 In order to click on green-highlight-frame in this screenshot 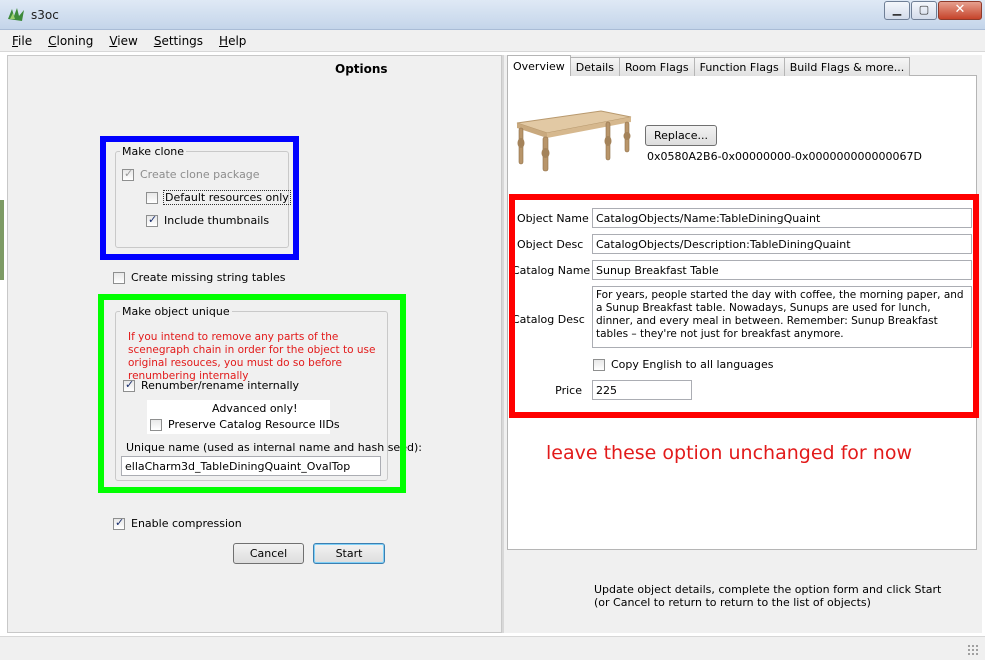, I will do `click(252, 393)`.